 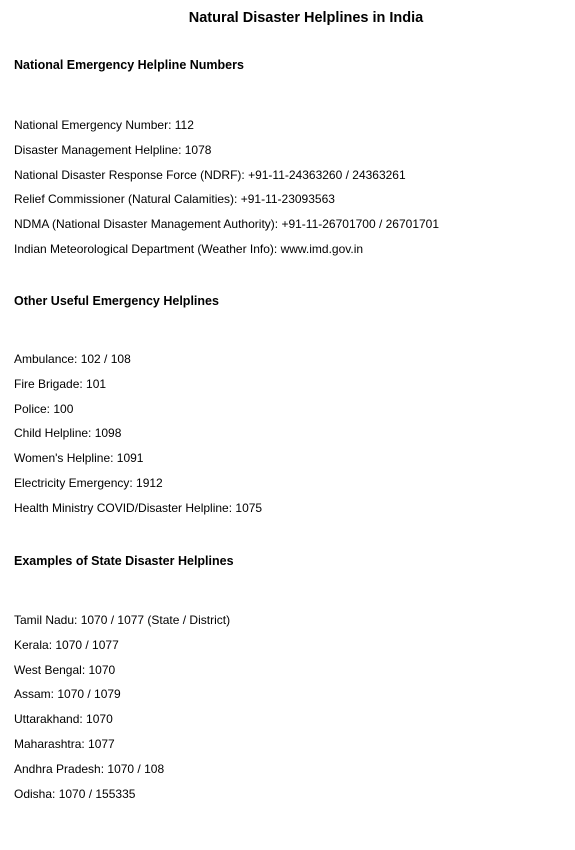 What do you see at coordinates (68, 433) in the screenshot?
I see `list-item: Child Helpline: 1098` at bounding box center [68, 433].